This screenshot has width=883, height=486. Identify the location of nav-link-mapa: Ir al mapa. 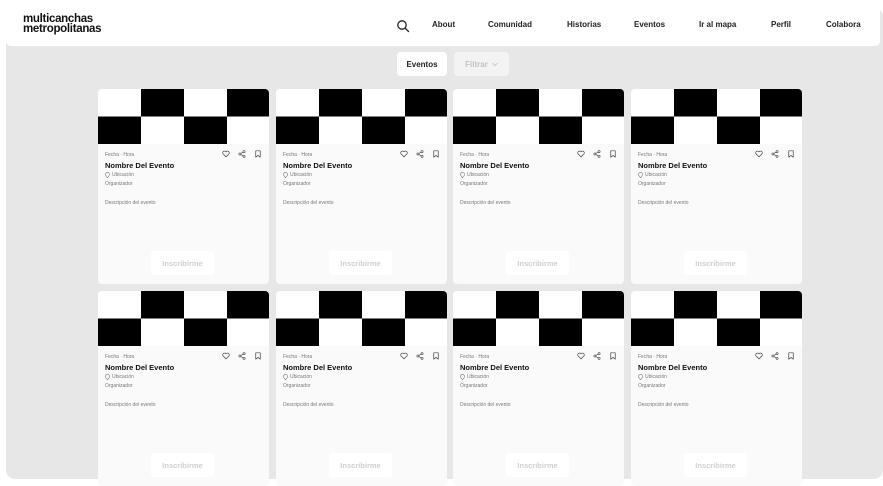
(717, 24).